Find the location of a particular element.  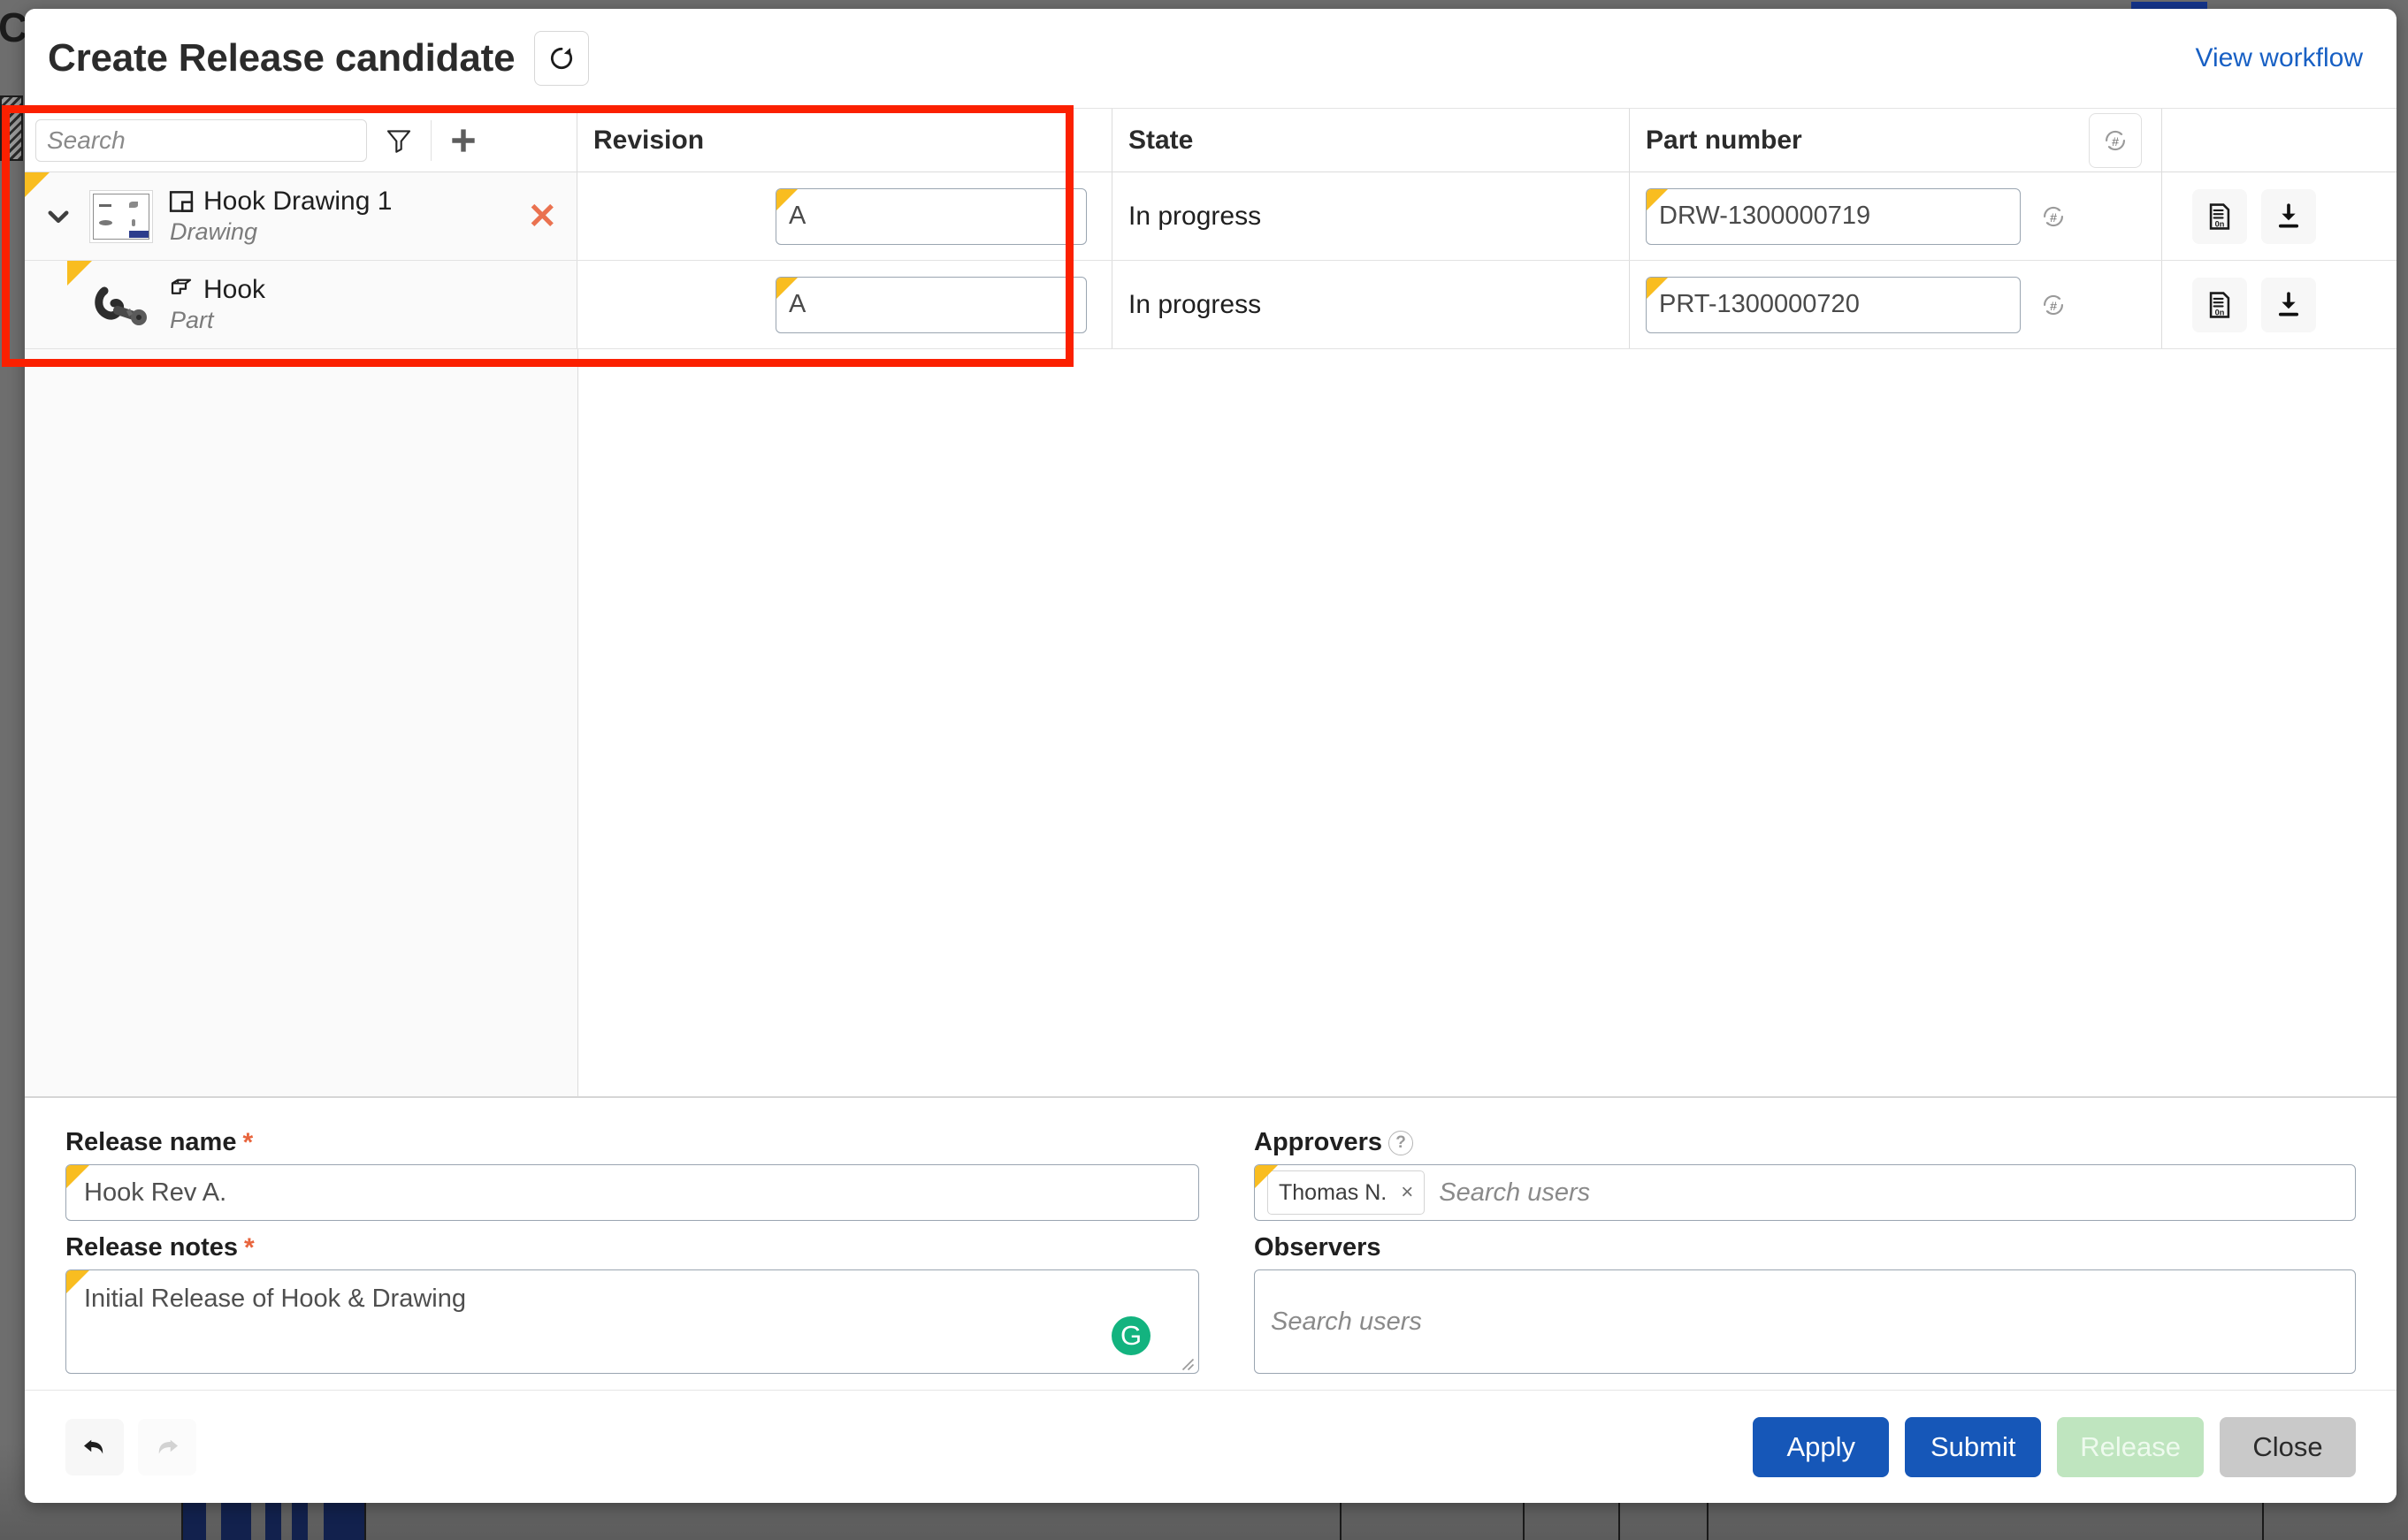

remove-approver-icon: × is located at coordinates (1407, 1193).